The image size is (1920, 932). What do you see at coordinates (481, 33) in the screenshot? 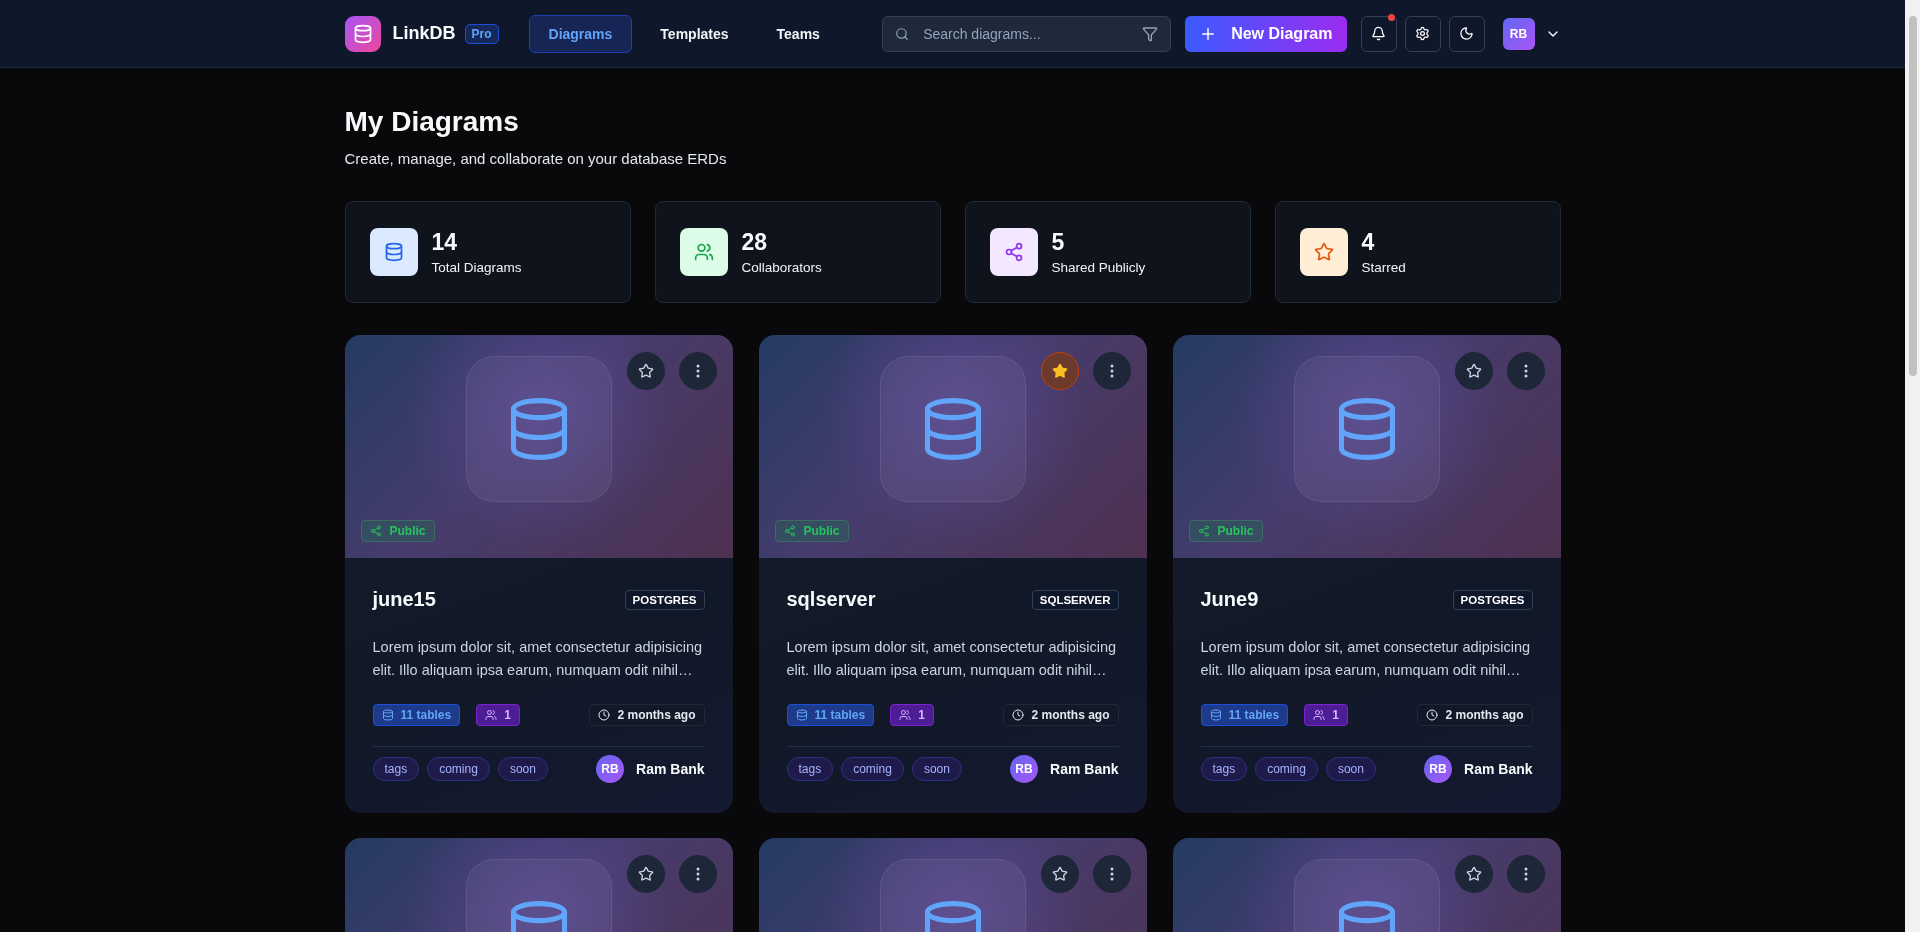
I see `plan-badge: Pro` at bounding box center [481, 33].